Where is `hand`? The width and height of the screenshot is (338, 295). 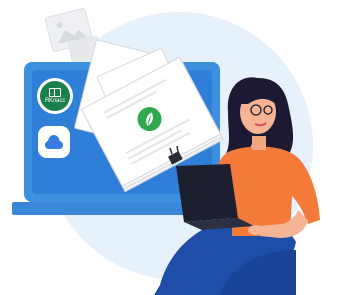 hand is located at coordinates (256, 230).